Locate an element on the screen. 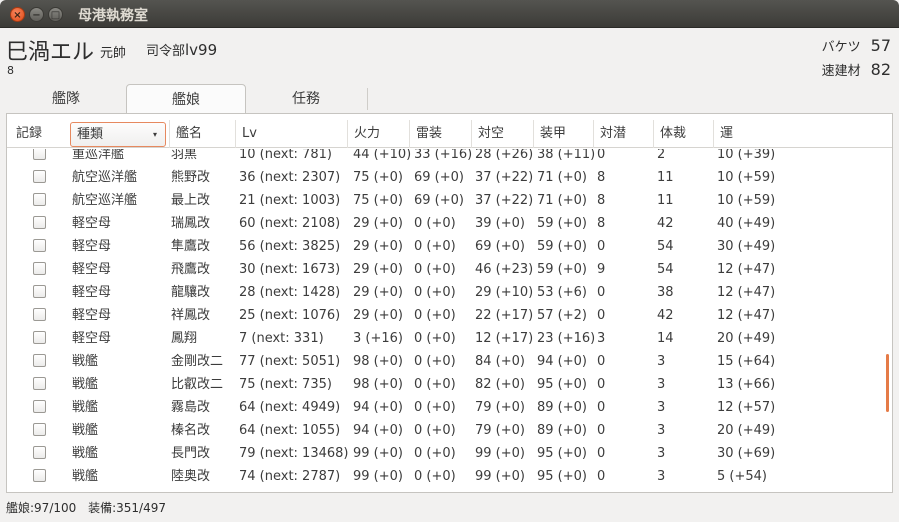 The height and width of the screenshot is (522, 899). cell-lv: 36 (next: 2307) is located at coordinates (290, 177).